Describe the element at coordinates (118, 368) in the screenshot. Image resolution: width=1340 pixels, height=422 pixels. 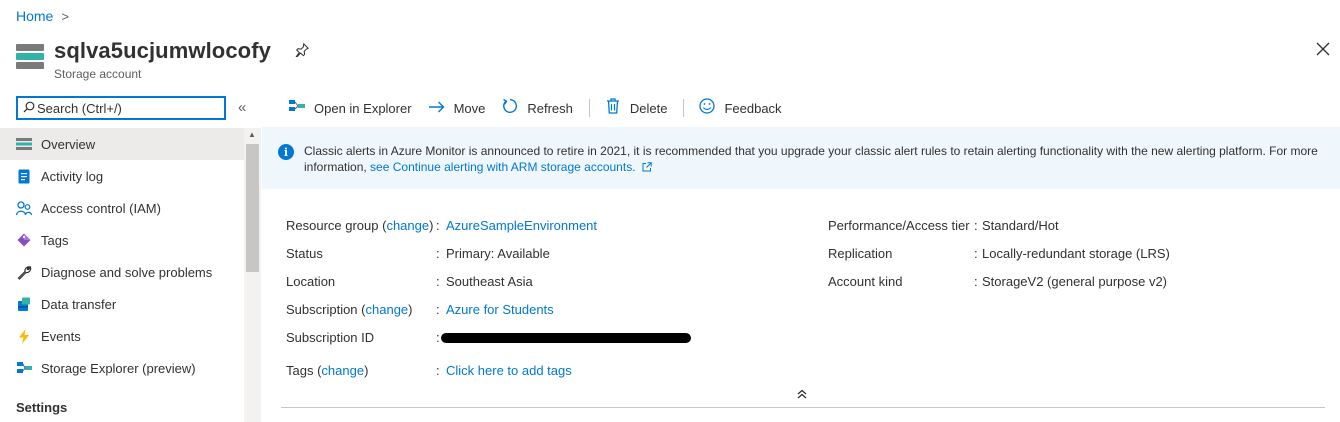
I see `sidebar-item-label: Storage Explorer (preview)` at that location.